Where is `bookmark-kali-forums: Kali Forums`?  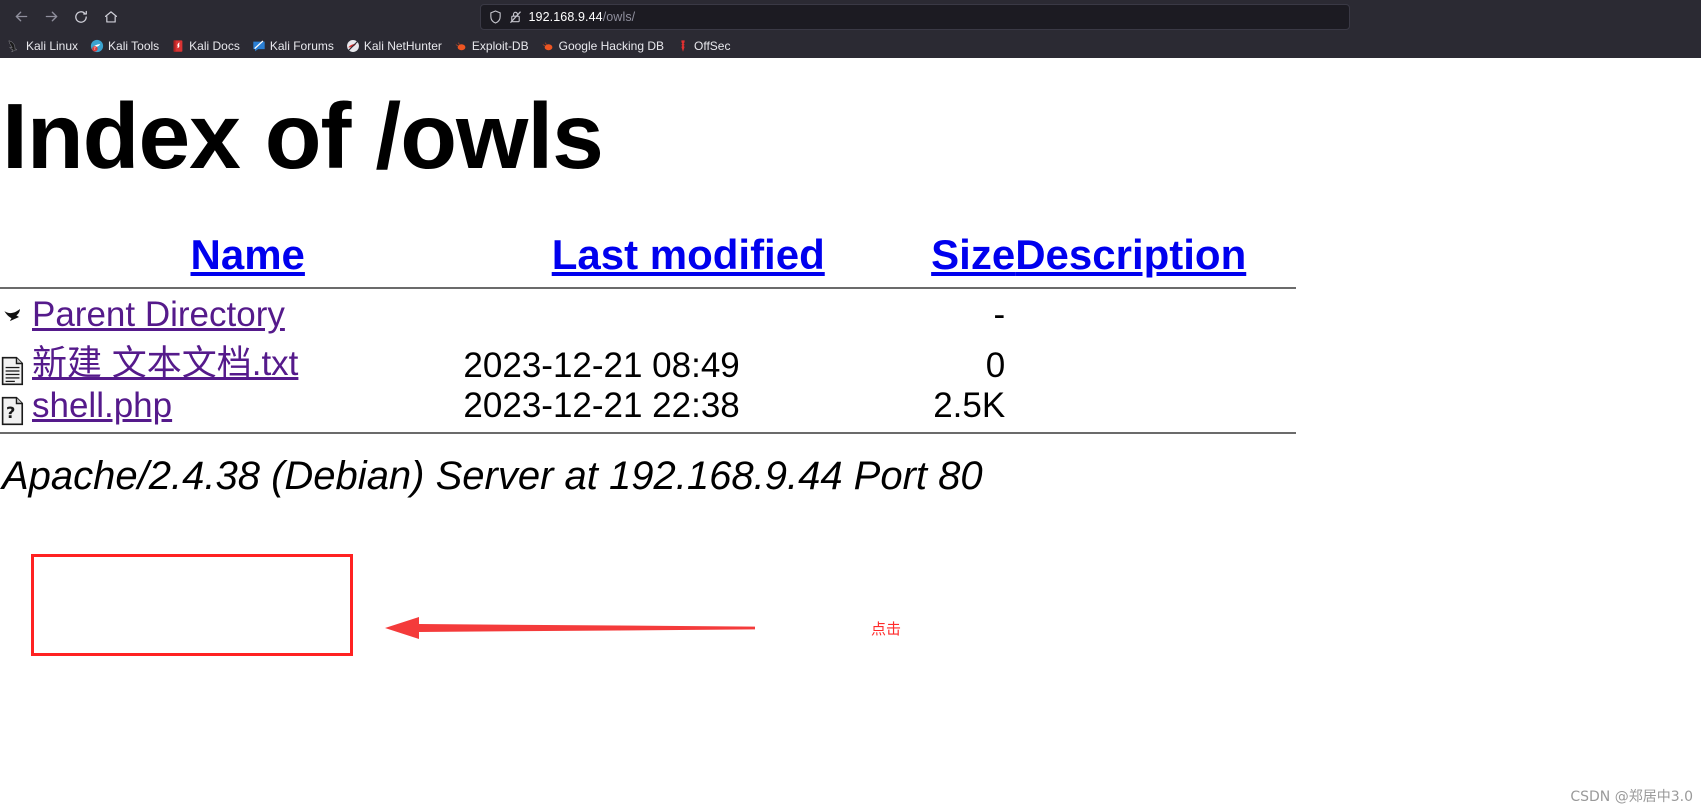
bookmark-kali-forums: Kali Forums is located at coordinates (293, 46).